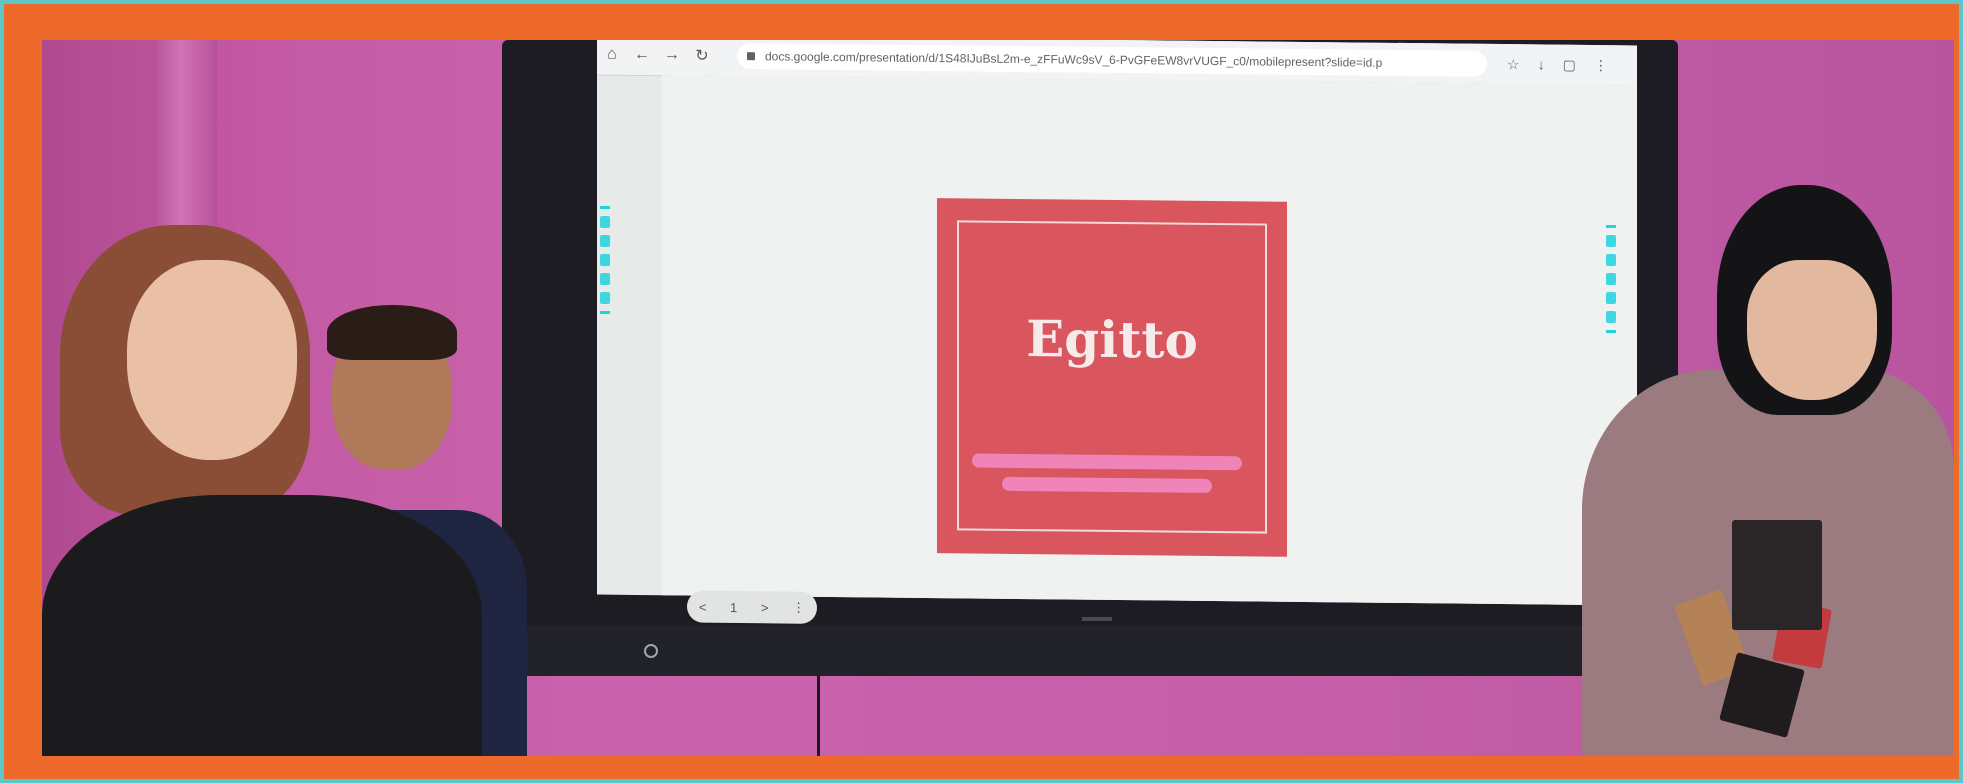  What do you see at coordinates (651, 651) in the screenshot?
I see `power-button-icon` at bounding box center [651, 651].